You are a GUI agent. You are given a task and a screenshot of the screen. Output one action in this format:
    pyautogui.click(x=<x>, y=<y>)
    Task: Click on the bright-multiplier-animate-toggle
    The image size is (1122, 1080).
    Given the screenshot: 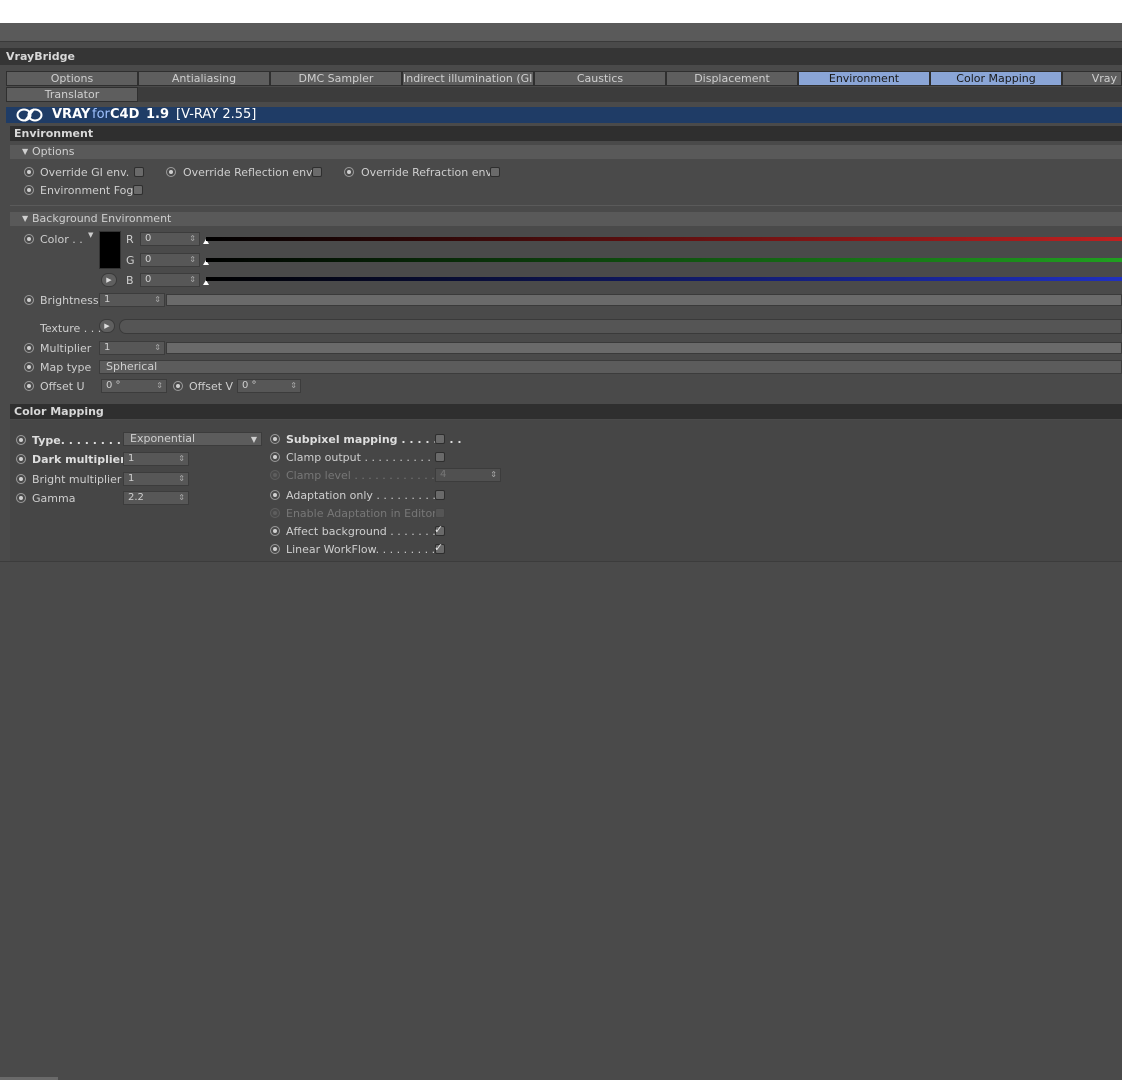 What is the action you would take?
    pyautogui.click(x=21, y=479)
    